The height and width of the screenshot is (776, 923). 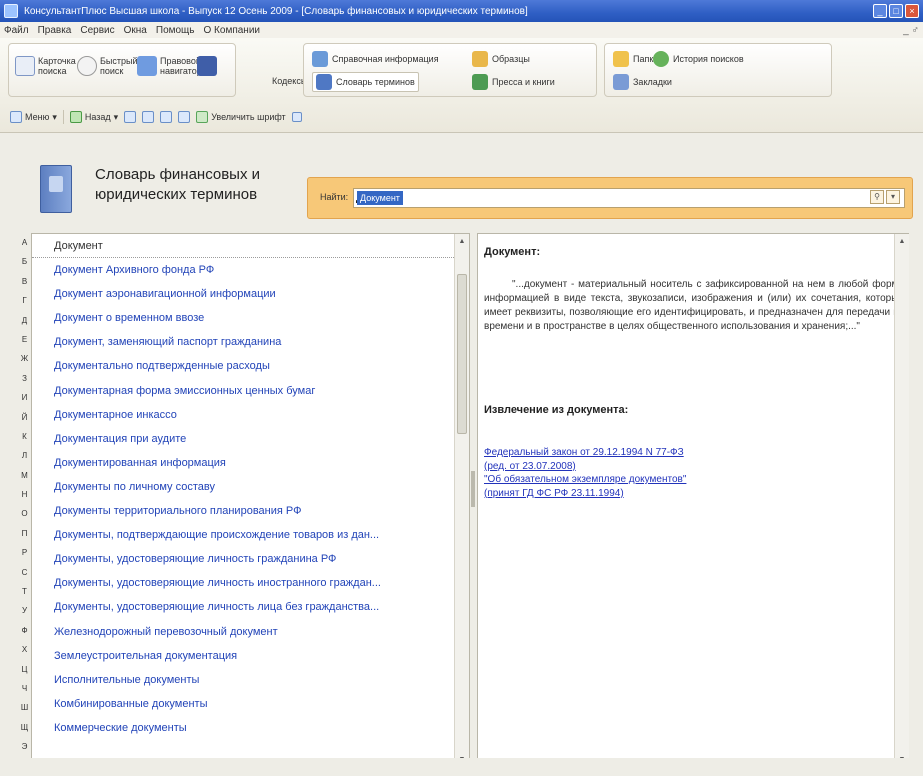 I want to click on save-icon, so click(x=130, y=117).